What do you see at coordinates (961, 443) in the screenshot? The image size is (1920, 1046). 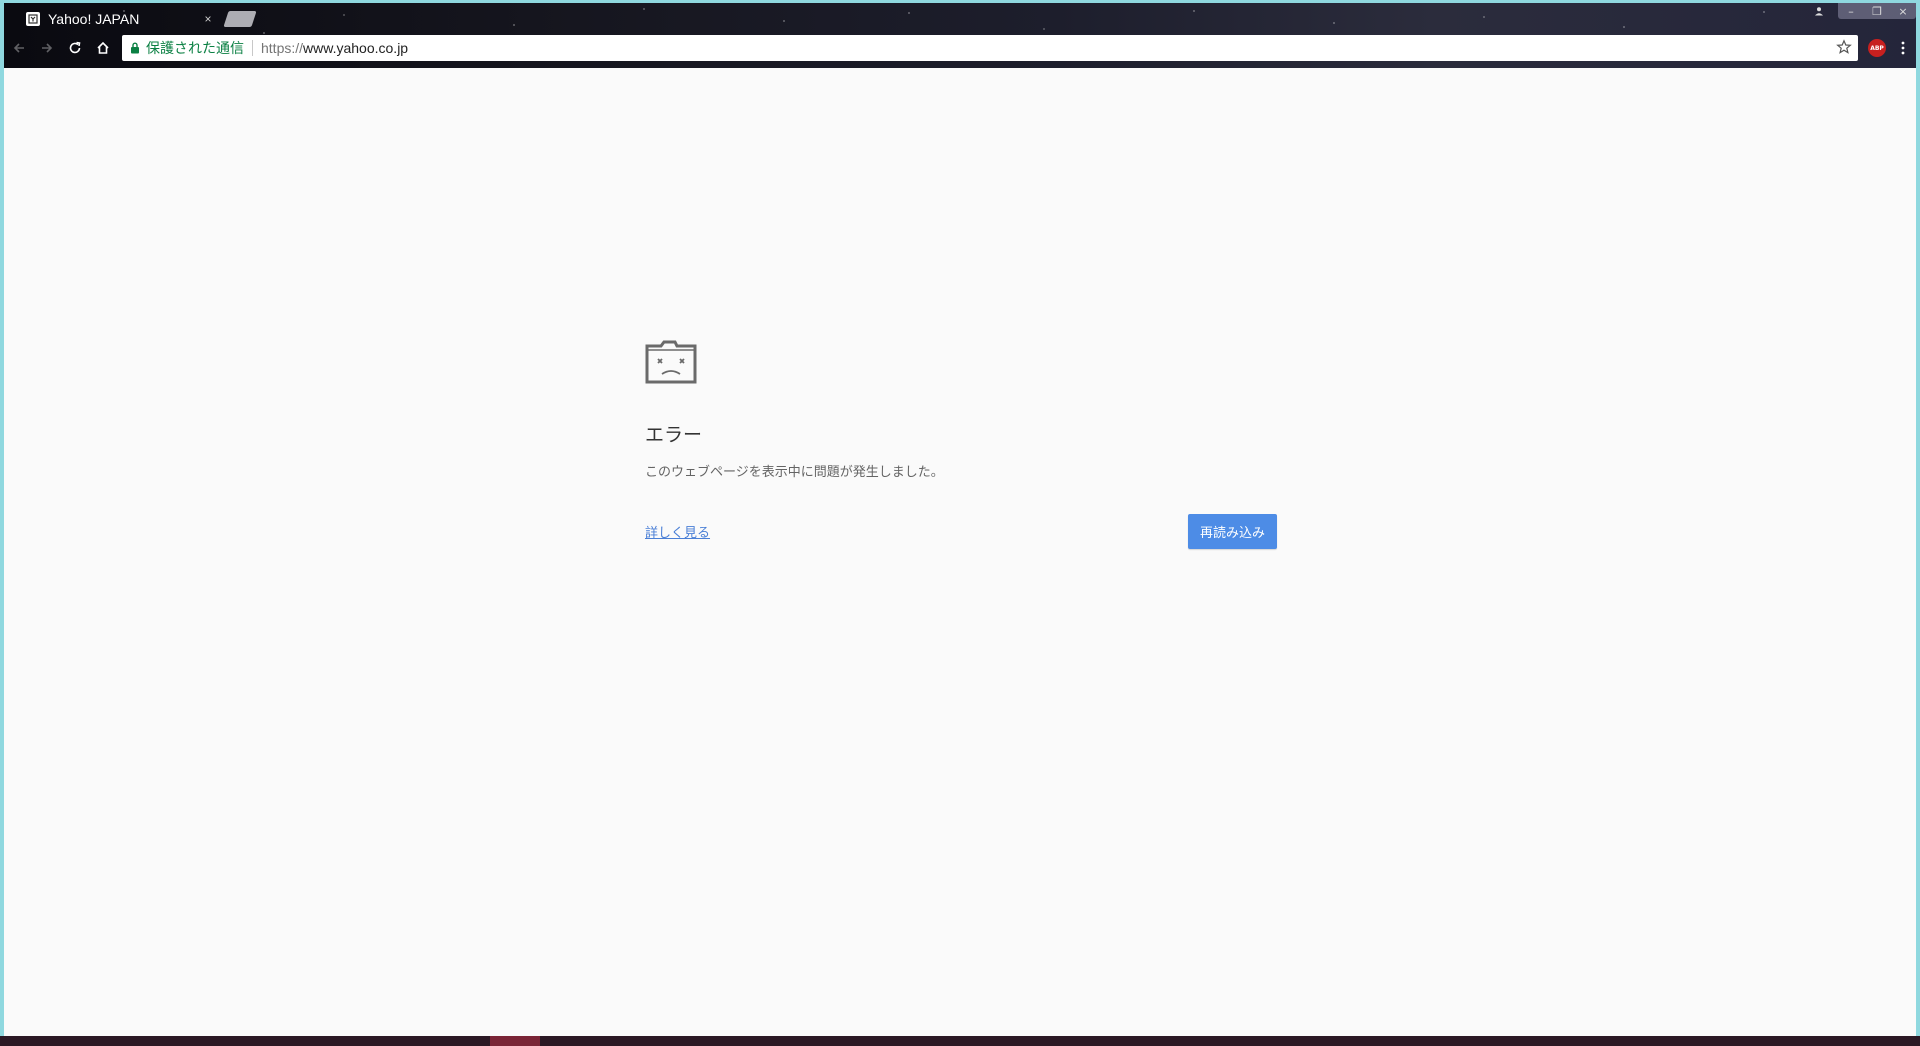 I see `error-container: エラー このウェブページを表示中に問題が発生しました。 詳しく見る 再読み込み` at bounding box center [961, 443].